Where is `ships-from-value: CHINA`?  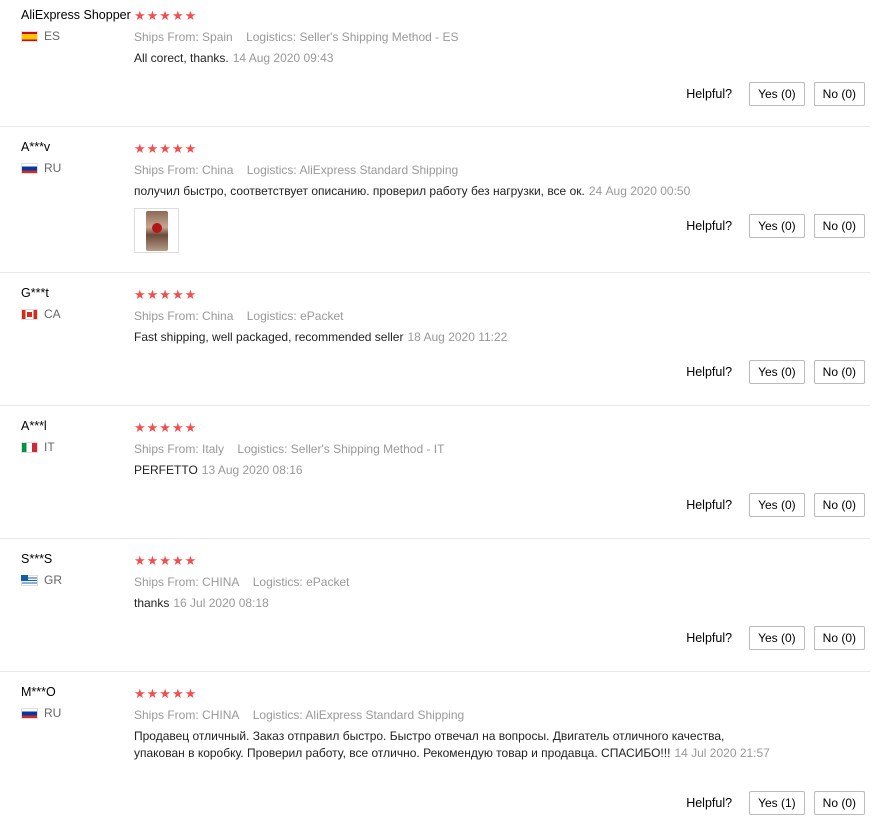 ships-from-value: CHINA is located at coordinates (221, 715).